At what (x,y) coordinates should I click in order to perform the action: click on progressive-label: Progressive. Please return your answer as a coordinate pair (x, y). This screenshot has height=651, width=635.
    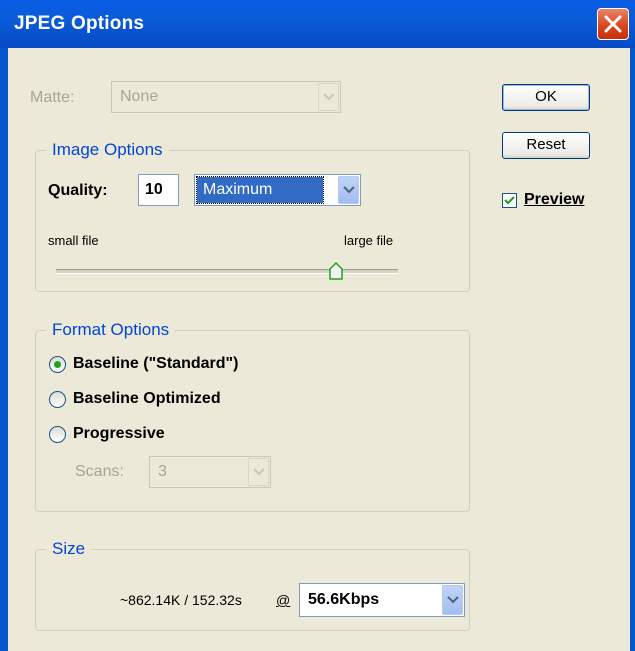
    Looking at the image, I should click on (119, 434).